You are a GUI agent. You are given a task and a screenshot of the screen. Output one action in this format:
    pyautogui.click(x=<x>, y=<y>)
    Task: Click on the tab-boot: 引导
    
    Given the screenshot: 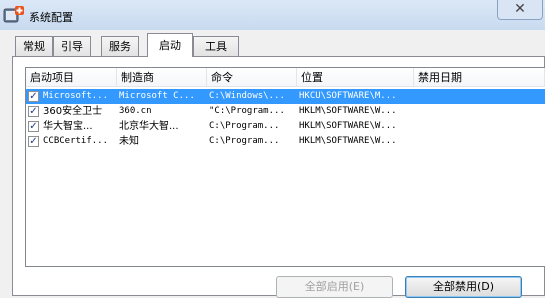 What is the action you would take?
    pyautogui.click(x=72, y=46)
    